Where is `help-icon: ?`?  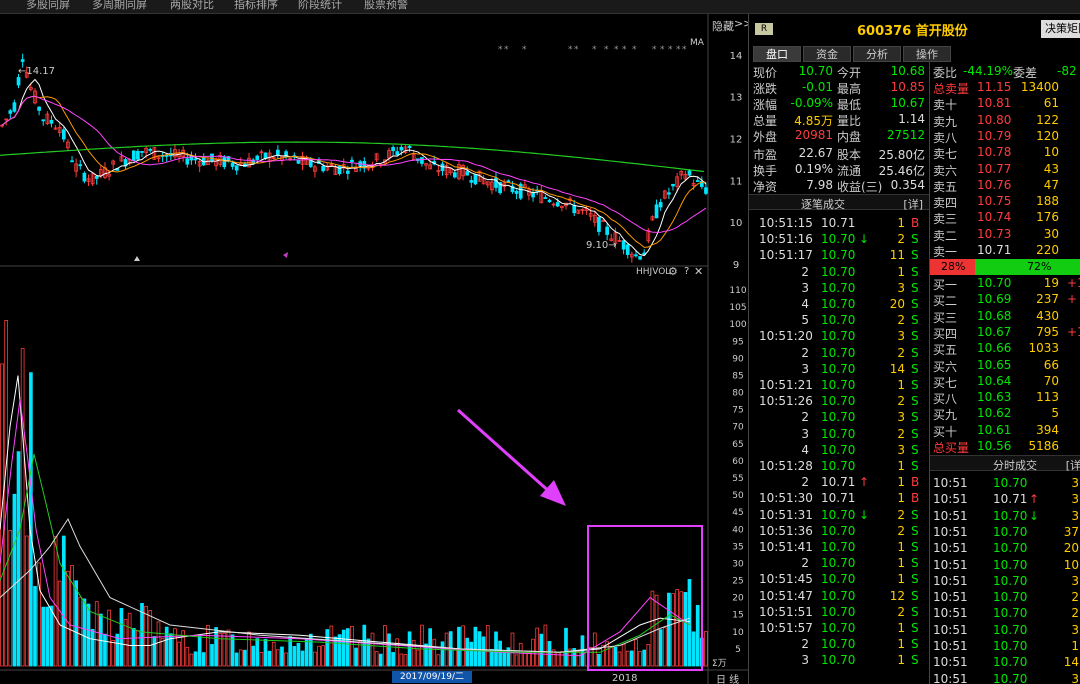
help-icon: ? is located at coordinates (686, 271).